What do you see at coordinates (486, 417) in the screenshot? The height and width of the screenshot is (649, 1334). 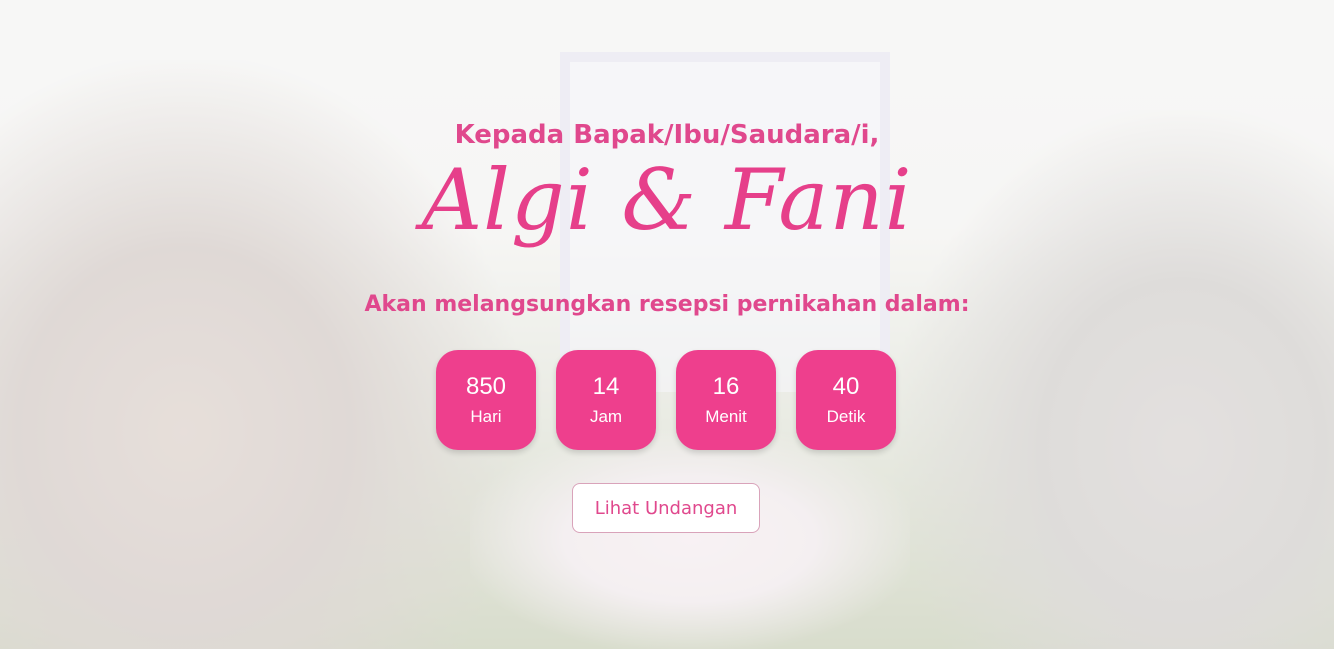 I see `countdown-days-label: Hari` at bounding box center [486, 417].